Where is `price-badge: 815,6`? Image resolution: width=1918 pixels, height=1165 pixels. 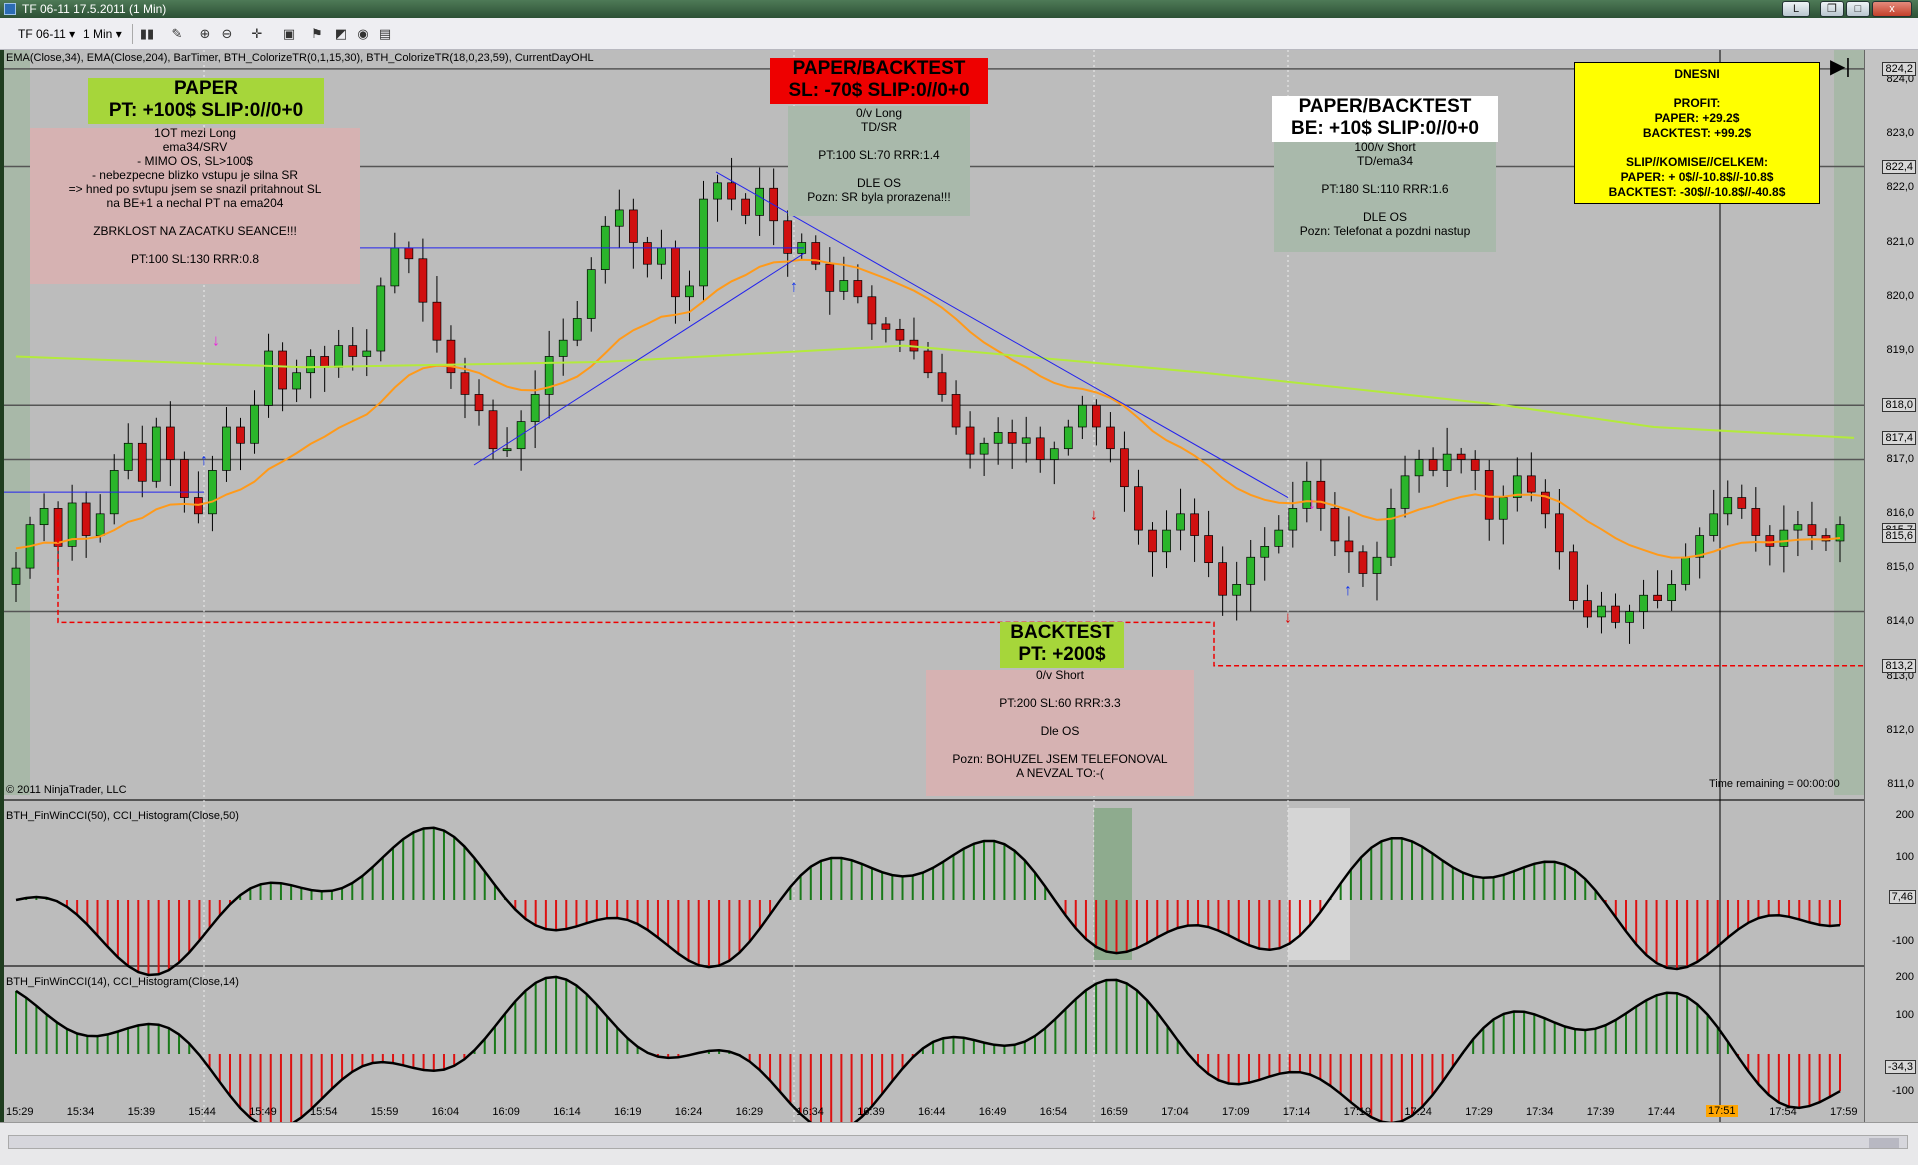 price-badge: 815,6 is located at coordinates (1899, 535).